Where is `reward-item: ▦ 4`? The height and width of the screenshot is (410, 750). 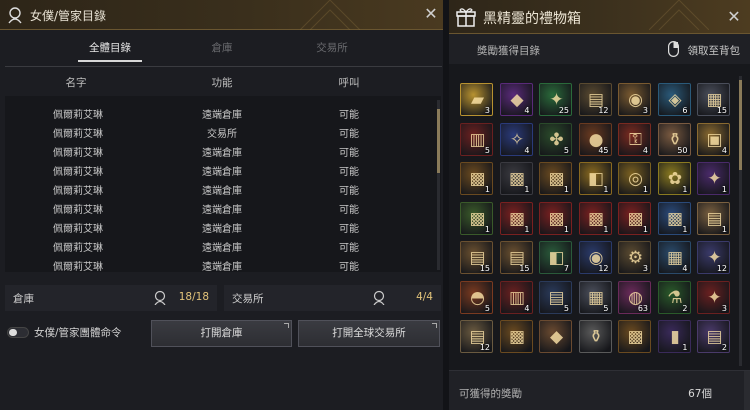 reward-item: ▦ 4 is located at coordinates (674, 257).